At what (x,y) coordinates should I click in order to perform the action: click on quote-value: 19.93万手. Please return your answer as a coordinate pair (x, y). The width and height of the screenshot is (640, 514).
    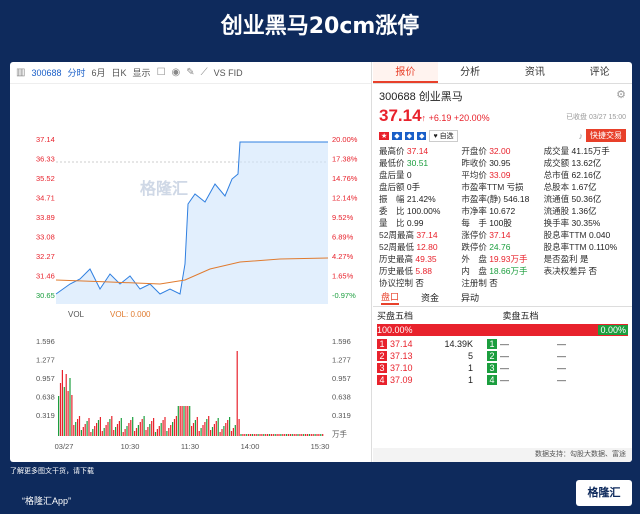
    Looking at the image, I should click on (507, 259).